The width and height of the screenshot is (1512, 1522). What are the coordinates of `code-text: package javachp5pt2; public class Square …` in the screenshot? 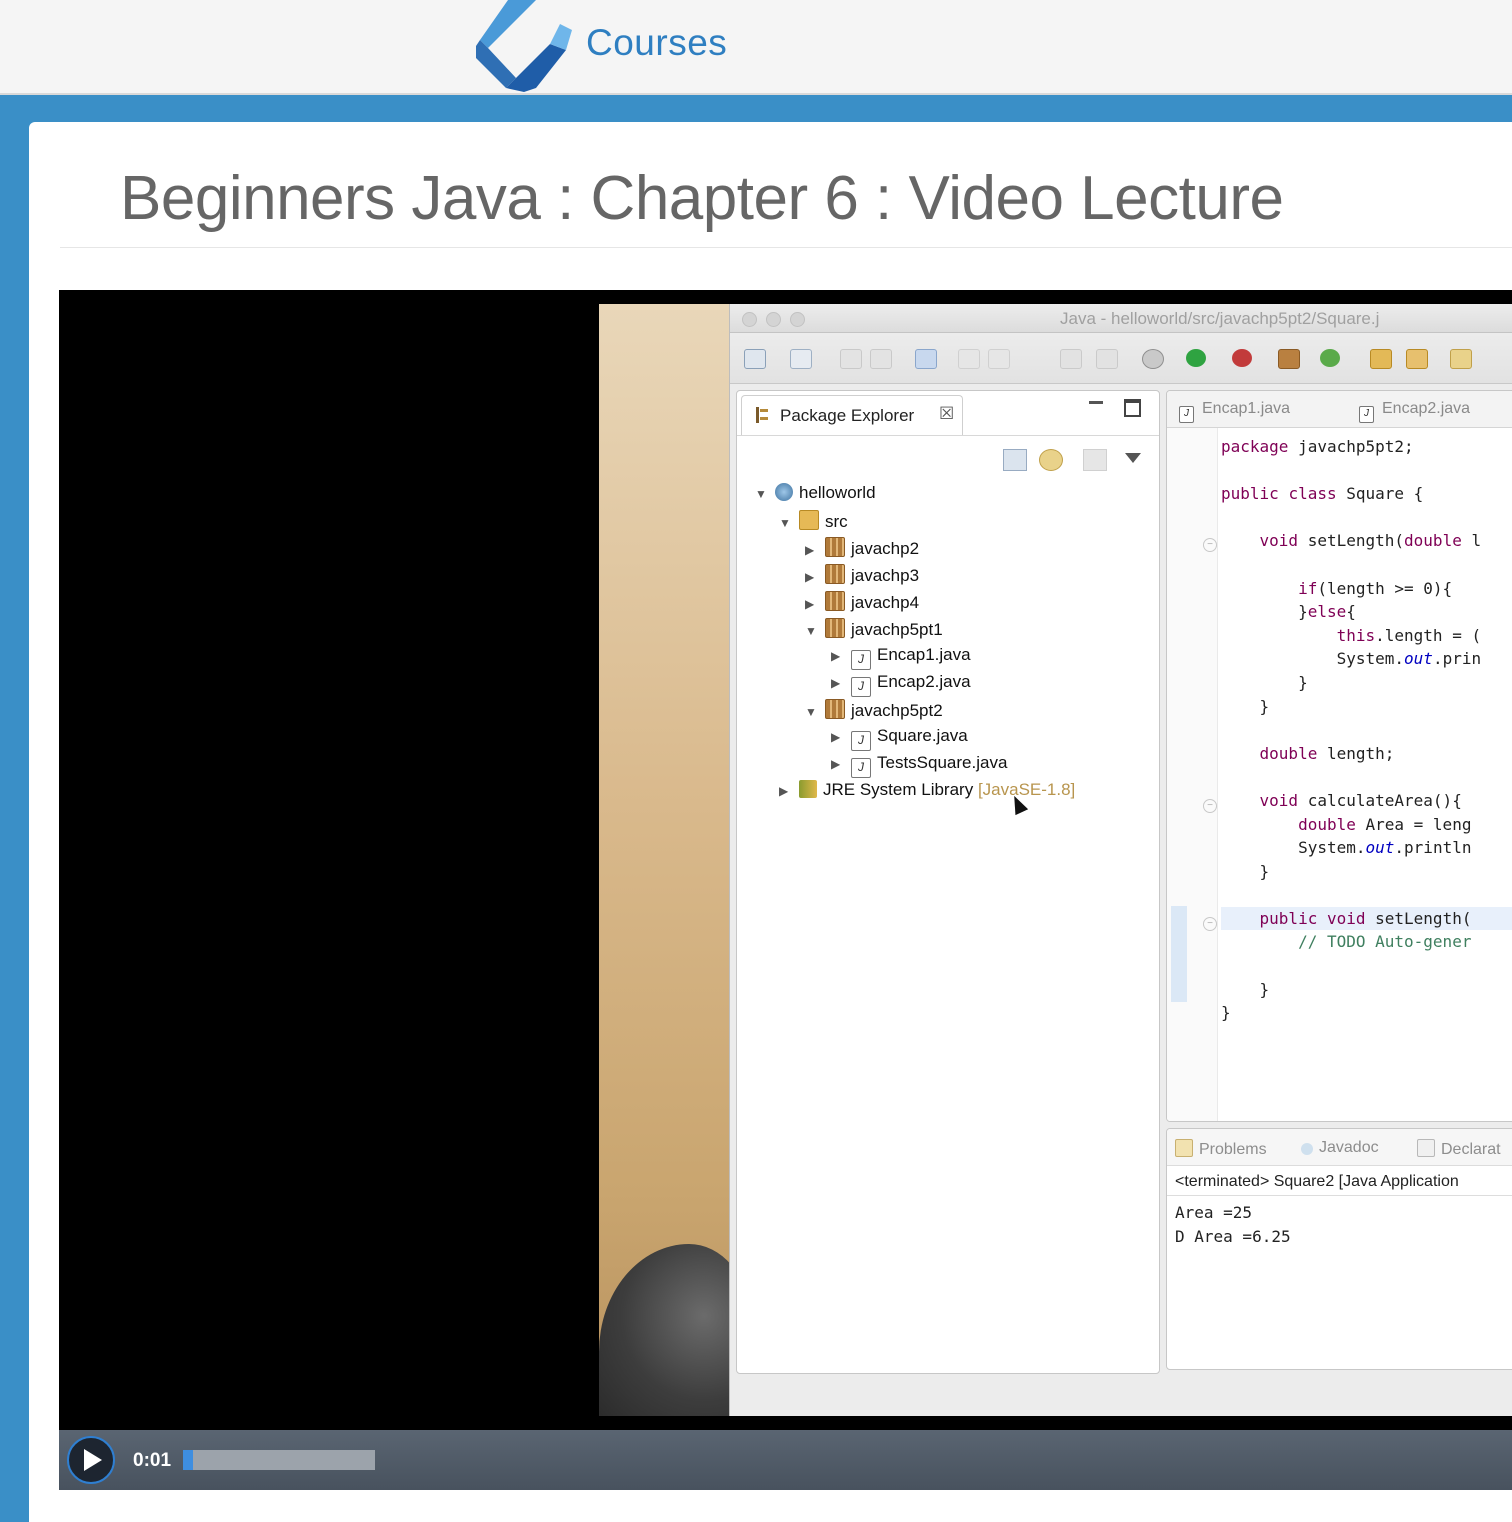 It's located at (1366, 730).